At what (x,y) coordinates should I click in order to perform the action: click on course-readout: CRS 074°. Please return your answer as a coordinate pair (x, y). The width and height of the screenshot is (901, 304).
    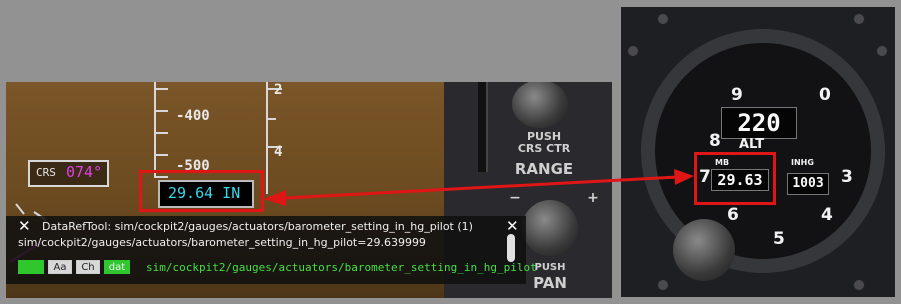
    Looking at the image, I should click on (68, 173).